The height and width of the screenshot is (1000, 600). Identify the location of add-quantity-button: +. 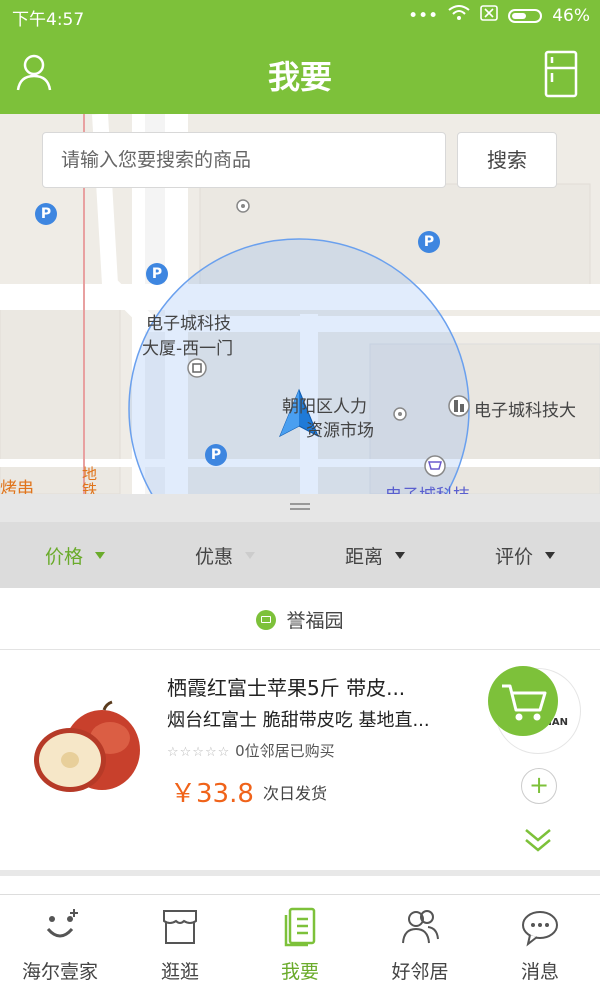
(539, 786).